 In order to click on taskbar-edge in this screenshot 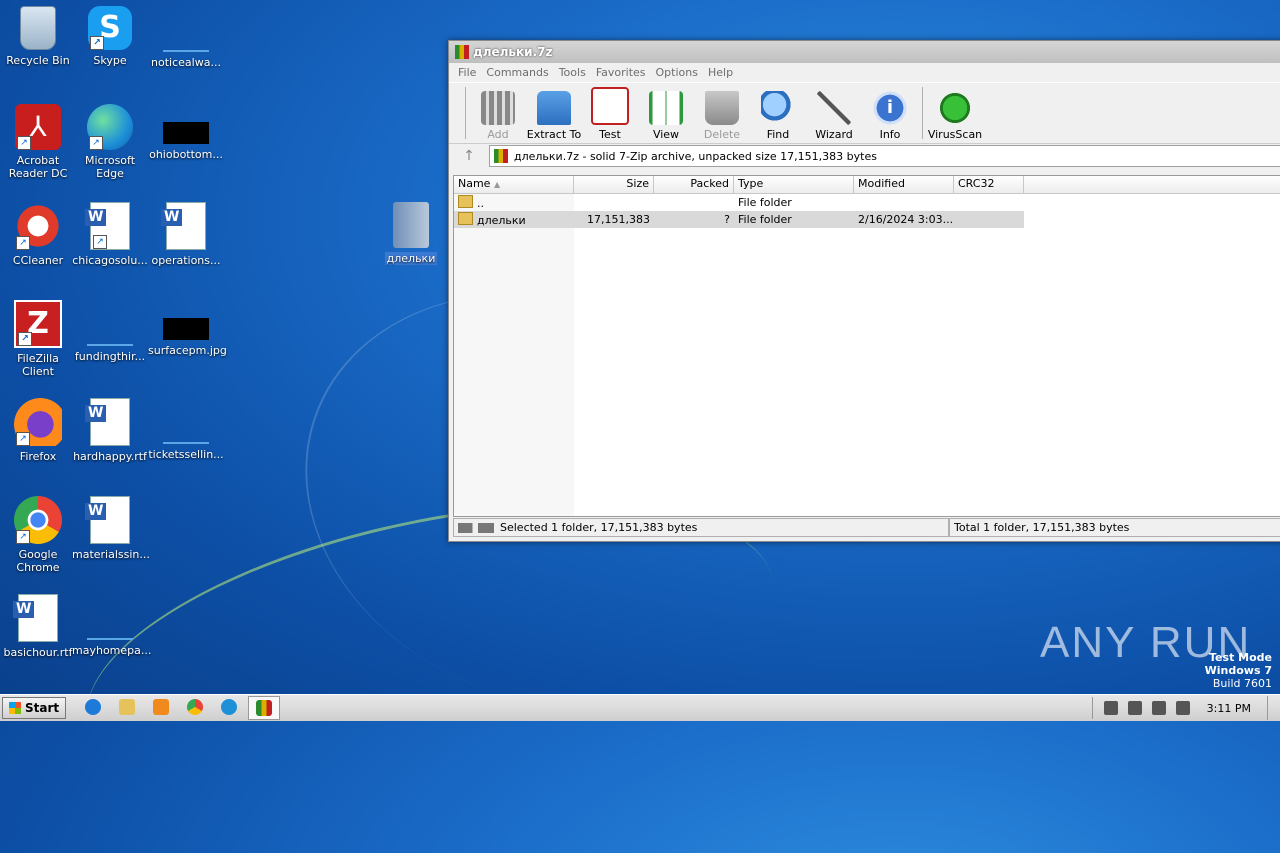, I will do `click(229, 707)`.